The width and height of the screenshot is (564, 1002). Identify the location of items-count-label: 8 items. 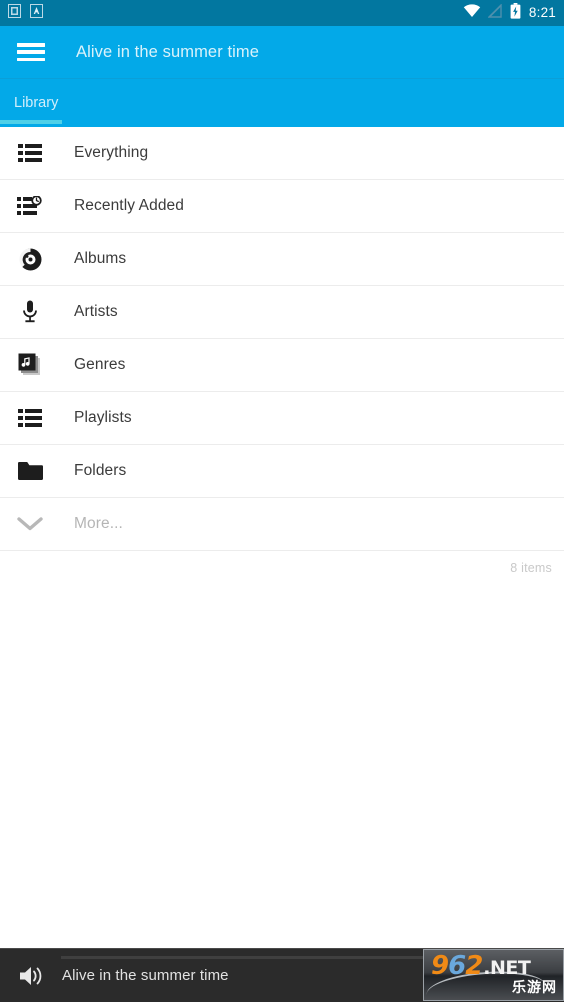
(531, 568).